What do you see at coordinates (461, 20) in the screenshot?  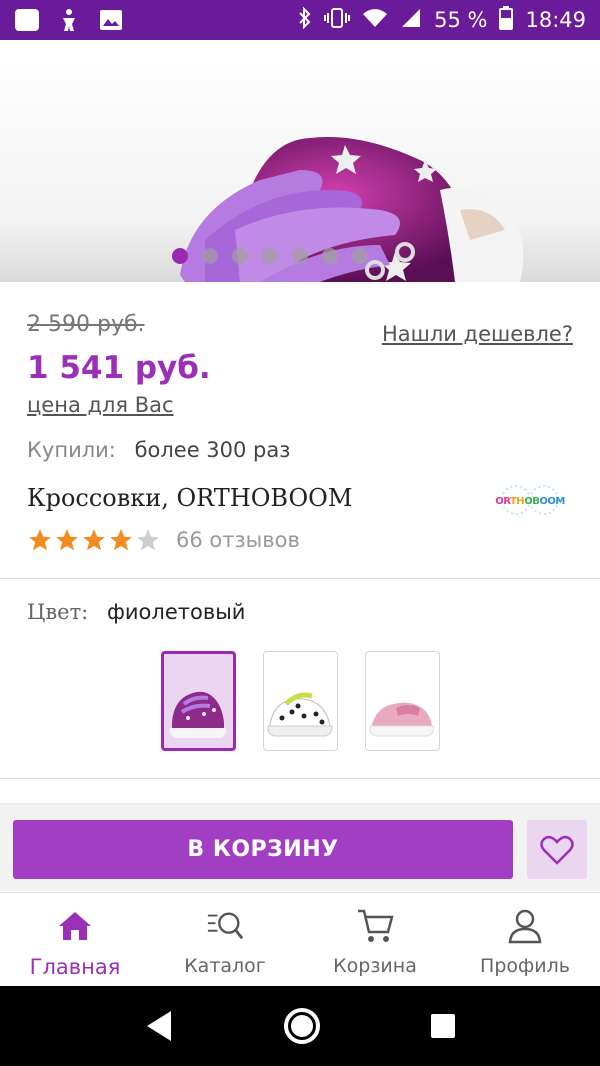 I see `battery-percent: 55 %` at bounding box center [461, 20].